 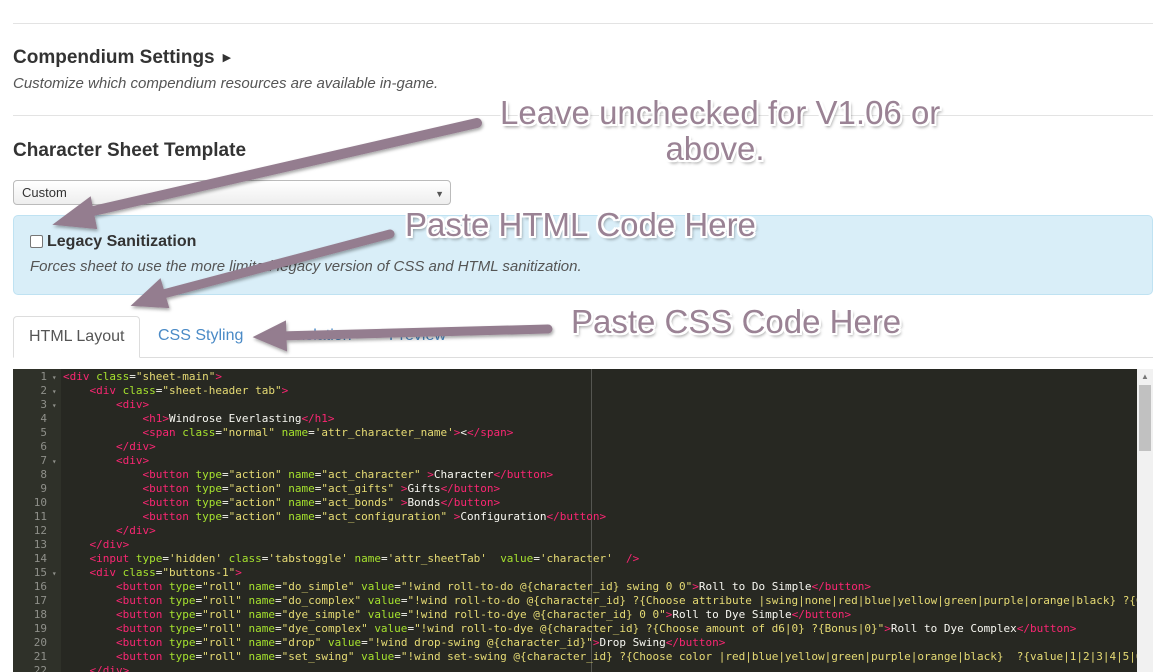 What do you see at coordinates (1145, 418) in the screenshot?
I see `scrollbar-thumb` at bounding box center [1145, 418].